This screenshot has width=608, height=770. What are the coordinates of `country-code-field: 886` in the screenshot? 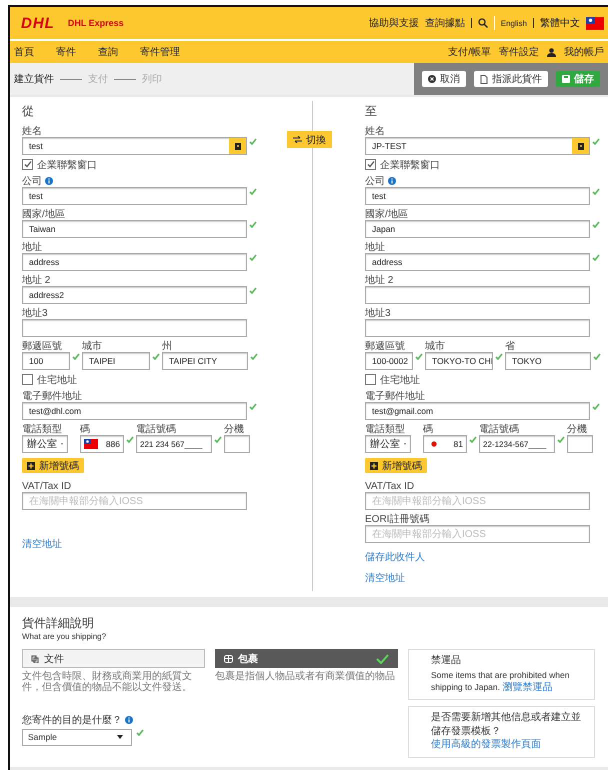 It's located at (102, 444).